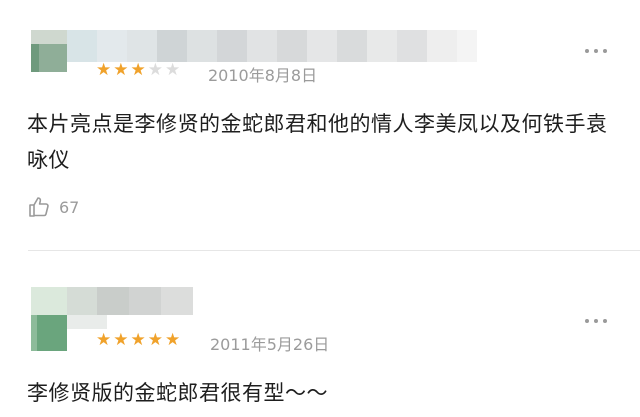 The height and width of the screenshot is (417, 640). What do you see at coordinates (53, 207) in the screenshot?
I see `like-button: 67` at bounding box center [53, 207].